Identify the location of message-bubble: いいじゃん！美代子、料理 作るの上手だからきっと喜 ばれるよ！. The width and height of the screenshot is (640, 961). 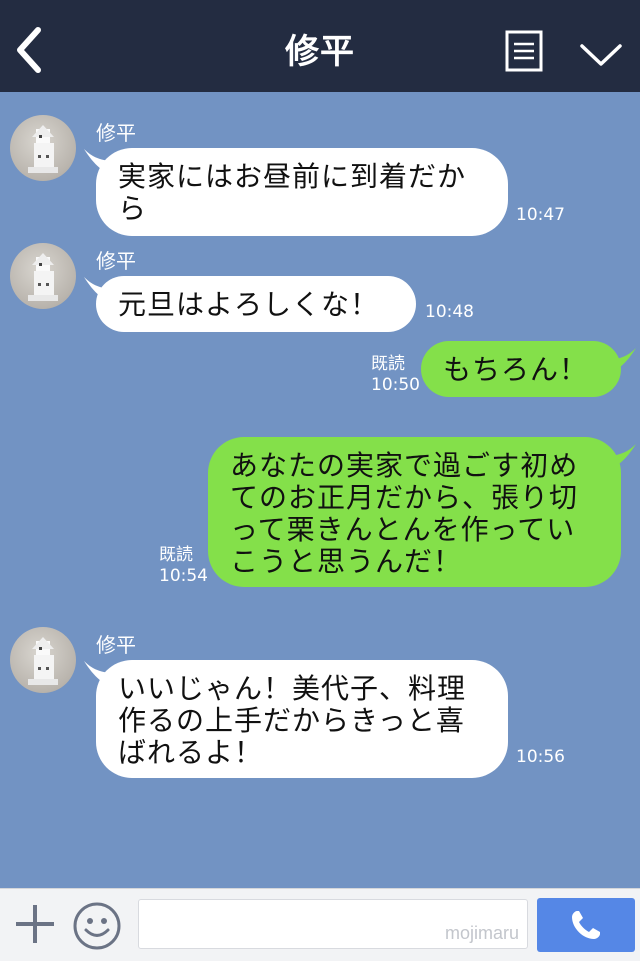
(302, 719).